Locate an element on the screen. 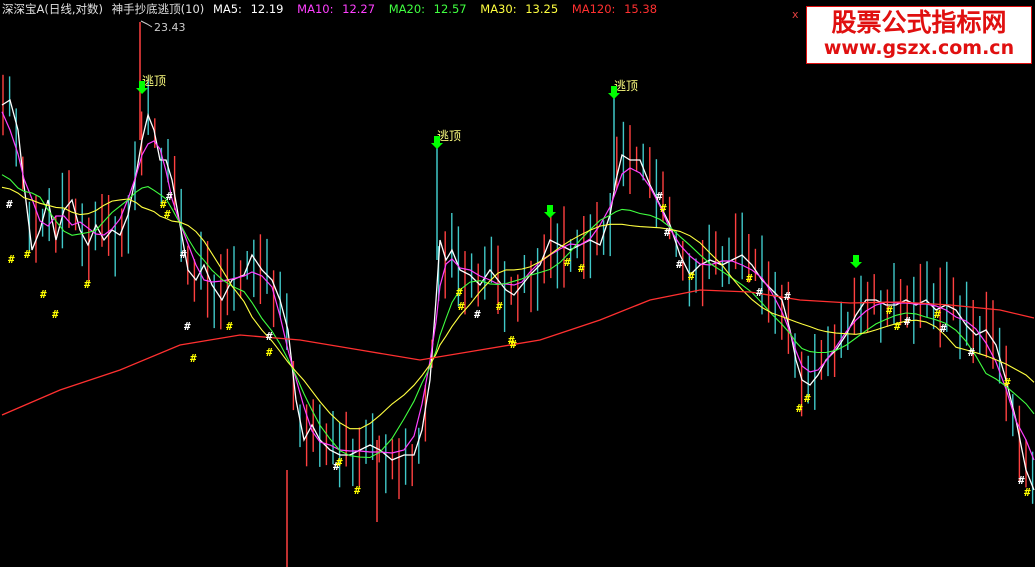 The width and height of the screenshot is (1035, 567). peak-price-label: 23.43 is located at coordinates (170, 27).